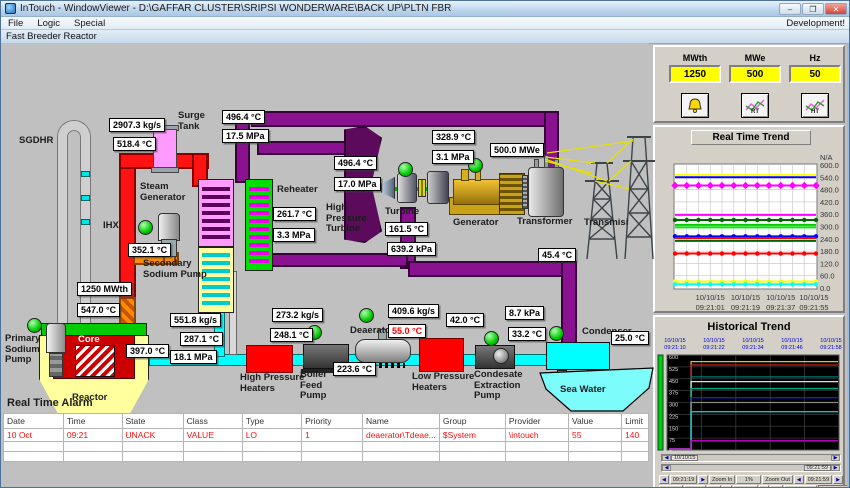  Describe the element at coordinates (407, 331) in the screenshot. I see `value-box: 55.0 °C` at that location.